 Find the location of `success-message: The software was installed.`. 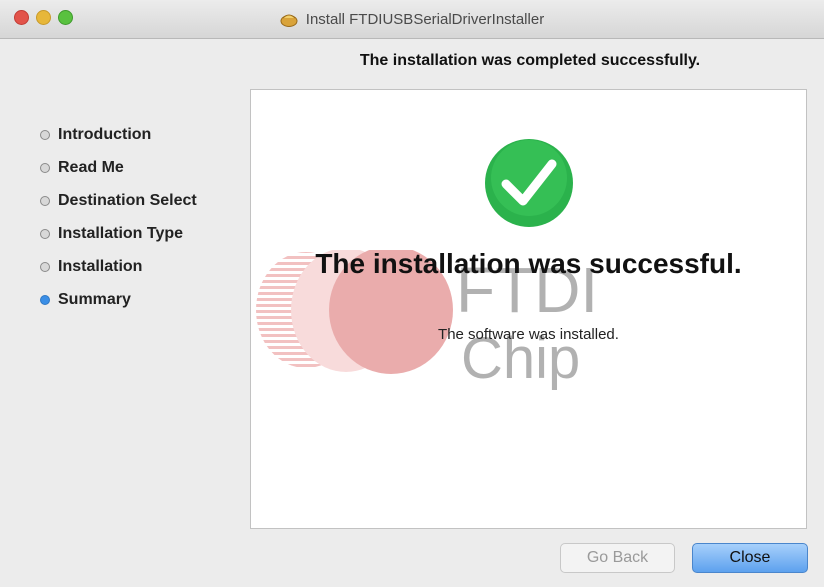

success-message: The software was installed. is located at coordinates (528, 334).